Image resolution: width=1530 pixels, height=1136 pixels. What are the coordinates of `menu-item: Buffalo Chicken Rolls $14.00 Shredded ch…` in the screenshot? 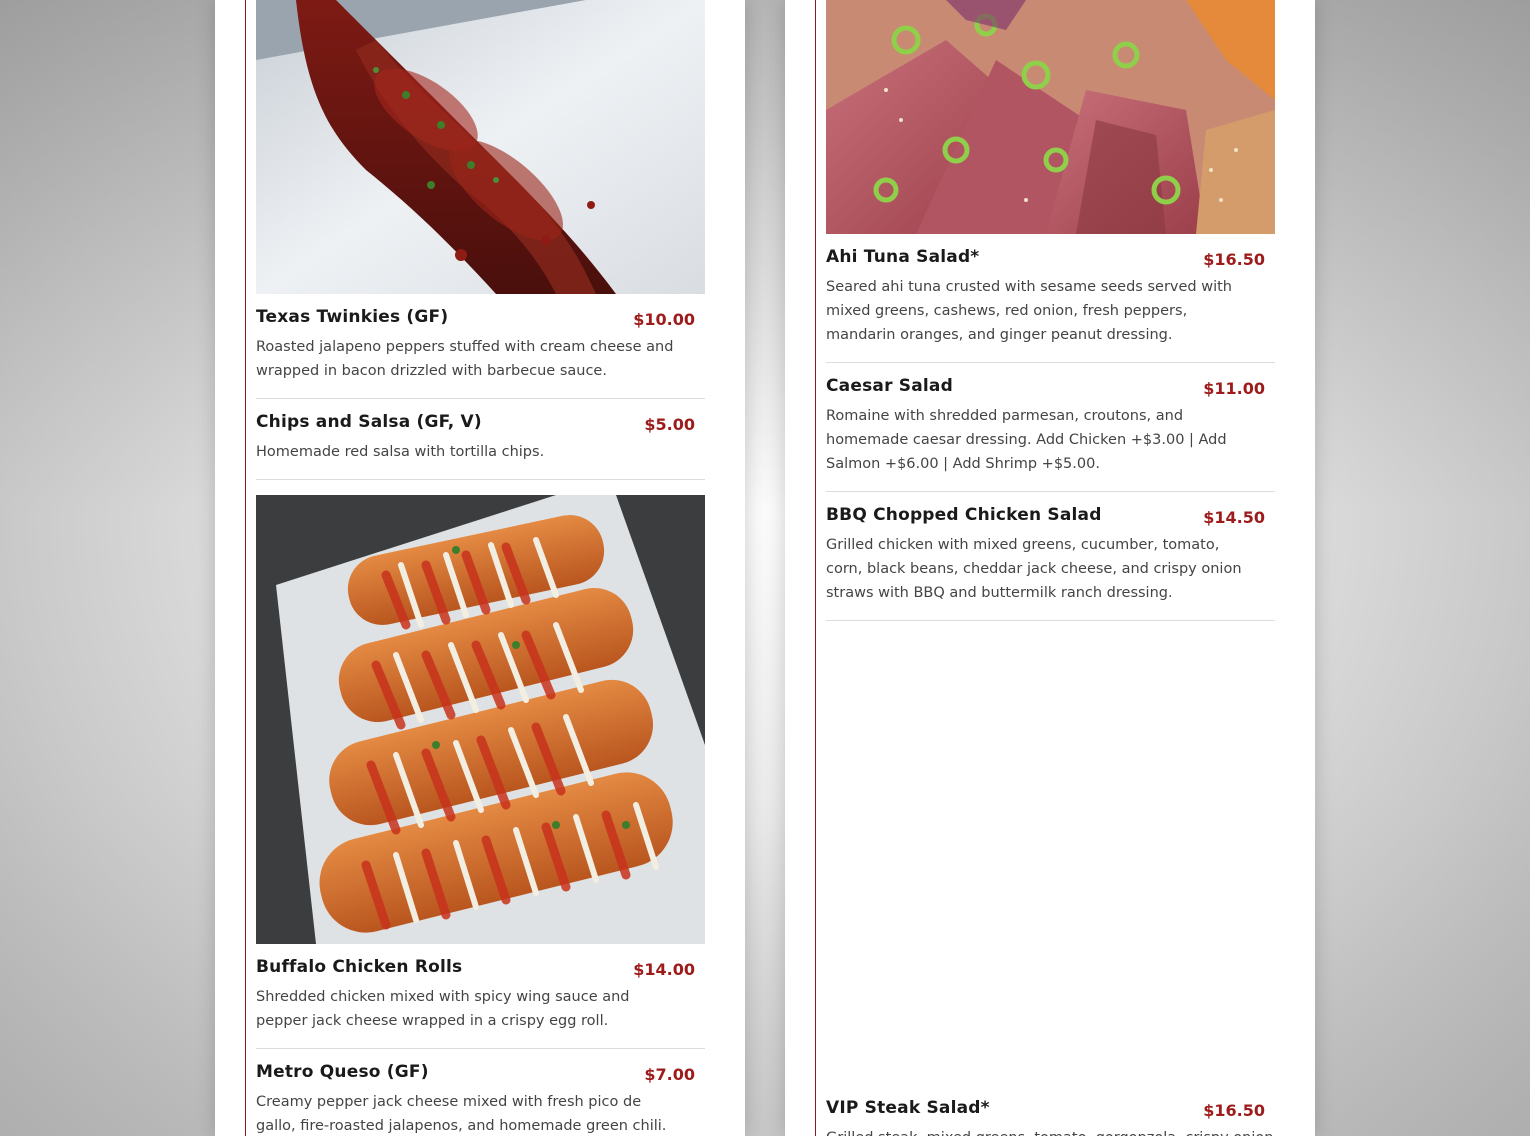 It's located at (480, 1003).